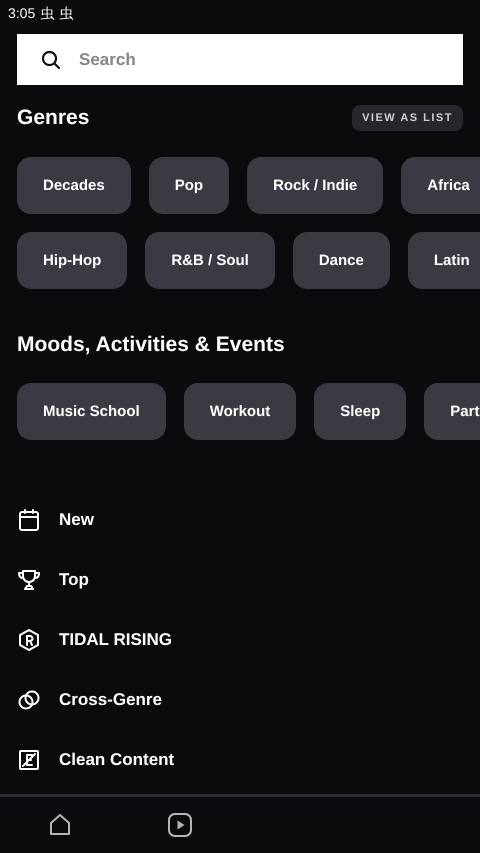  Describe the element at coordinates (248, 580) in the screenshot. I see `category-link: Top` at that location.